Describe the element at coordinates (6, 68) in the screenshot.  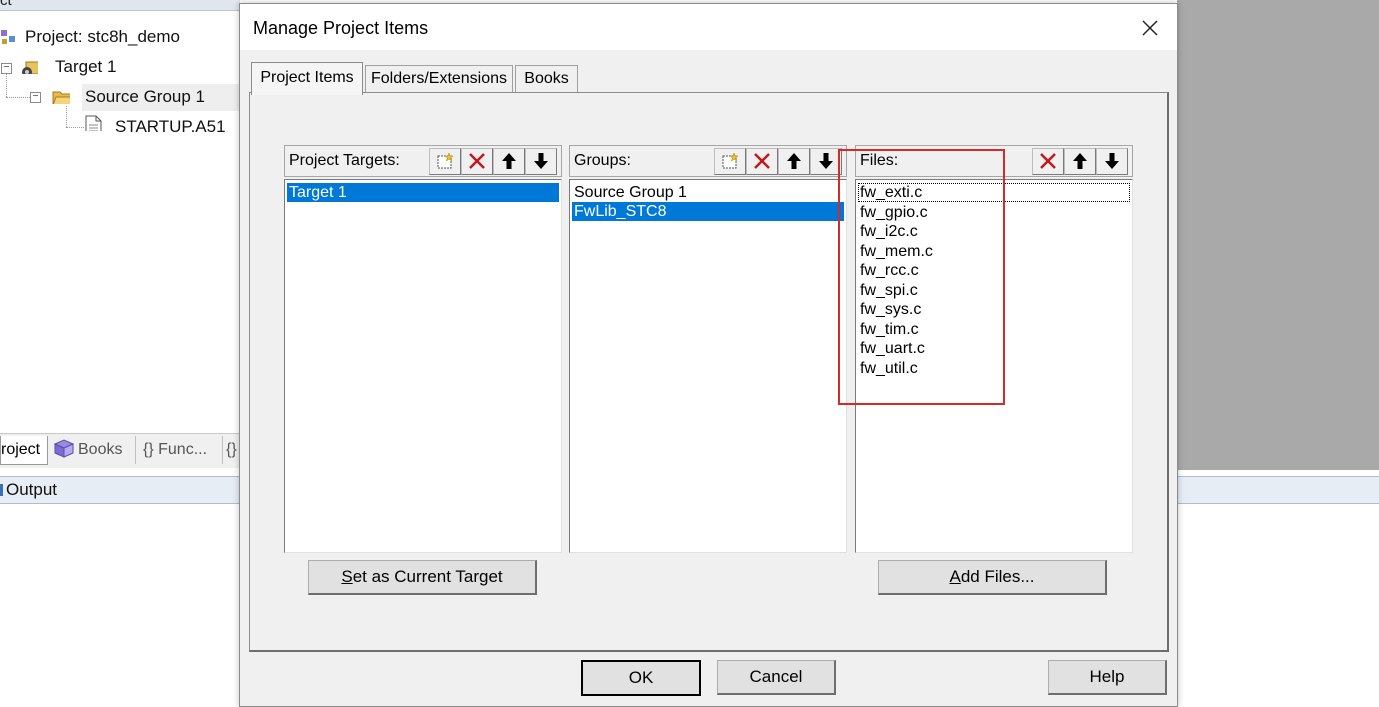
I see `collapse-target-icon: −` at that location.